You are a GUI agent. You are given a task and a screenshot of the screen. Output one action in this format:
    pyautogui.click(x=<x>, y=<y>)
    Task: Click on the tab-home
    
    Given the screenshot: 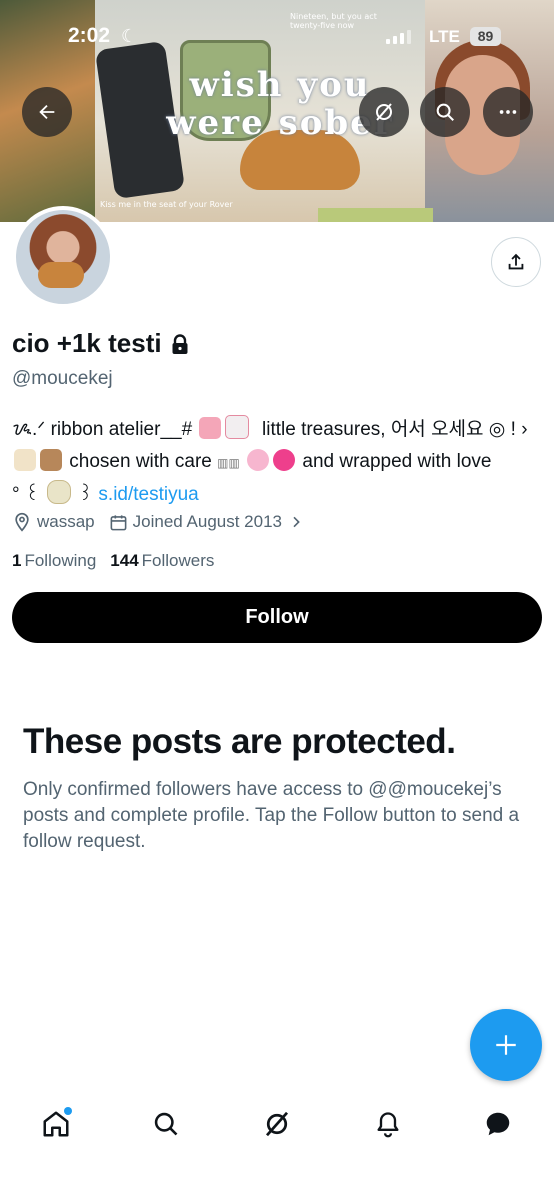 What is the action you would take?
    pyautogui.click(x=56, y=1124)
    